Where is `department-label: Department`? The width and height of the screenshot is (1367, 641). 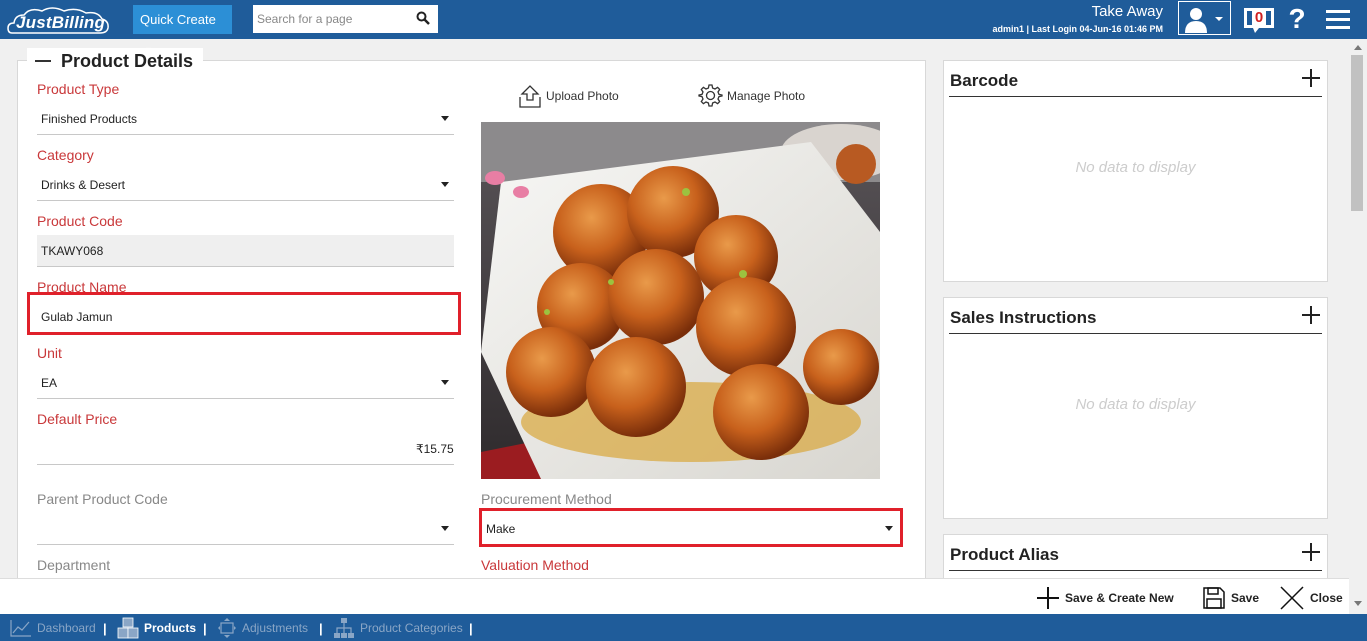 department-label: Department is located at coordinates (74, 565).